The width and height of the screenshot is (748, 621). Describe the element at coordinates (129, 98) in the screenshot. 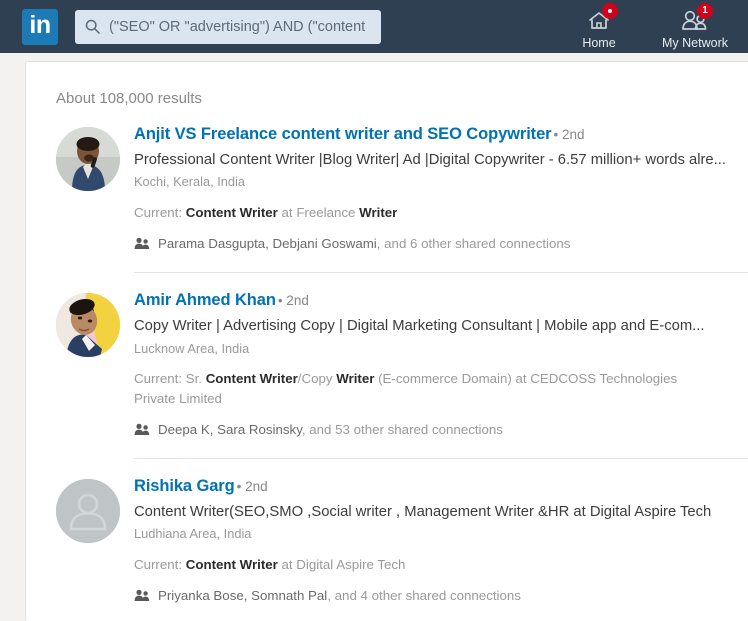

I see `results-count: About 108,000 results` at that location.